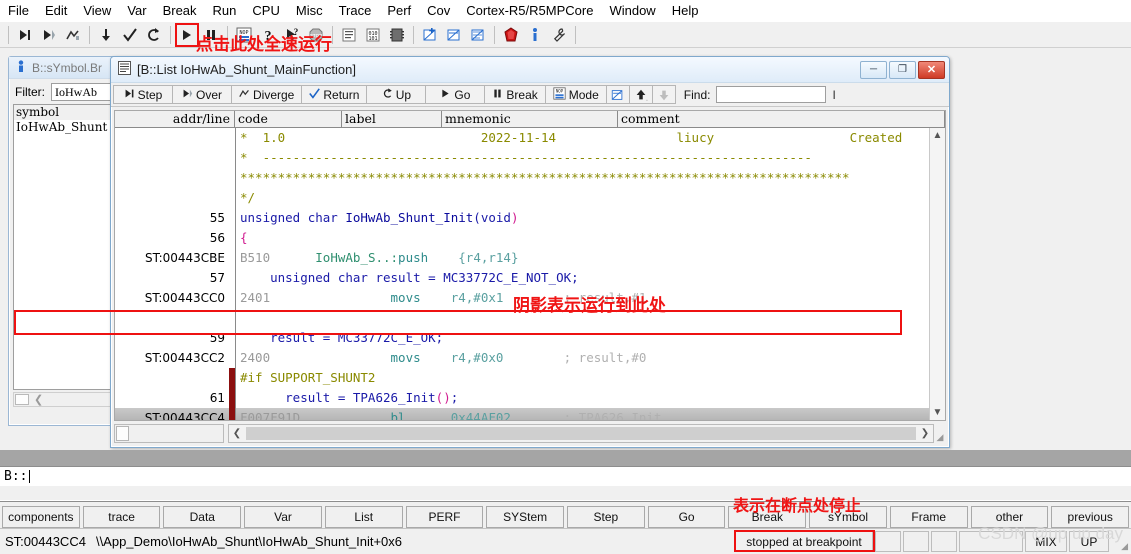  I want to click on menu-item-edit: Edit, so click(56, 10).